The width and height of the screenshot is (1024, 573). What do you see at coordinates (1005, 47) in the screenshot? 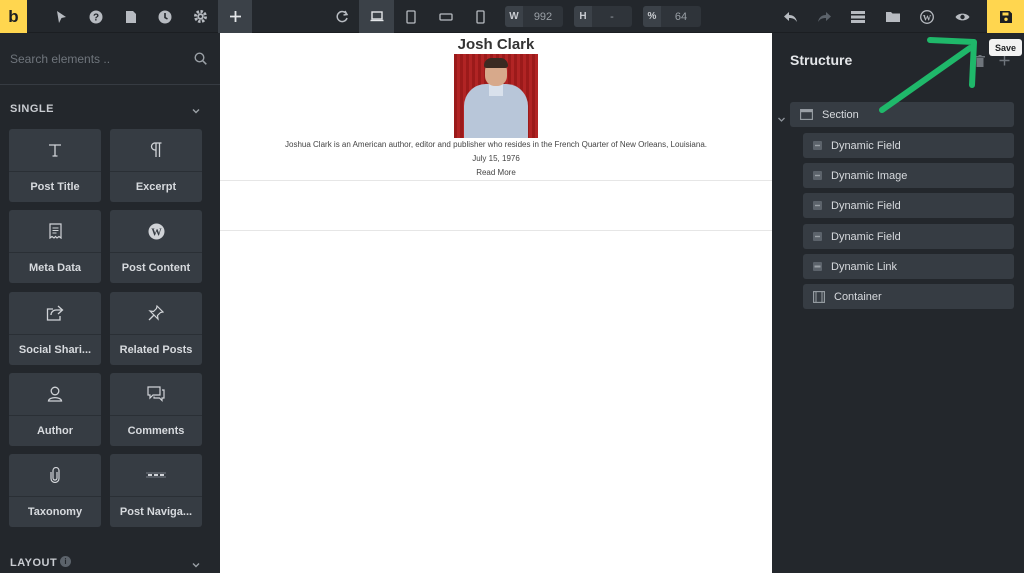
I see `save-tooltip: Save` at bounding box center [1005, 47].